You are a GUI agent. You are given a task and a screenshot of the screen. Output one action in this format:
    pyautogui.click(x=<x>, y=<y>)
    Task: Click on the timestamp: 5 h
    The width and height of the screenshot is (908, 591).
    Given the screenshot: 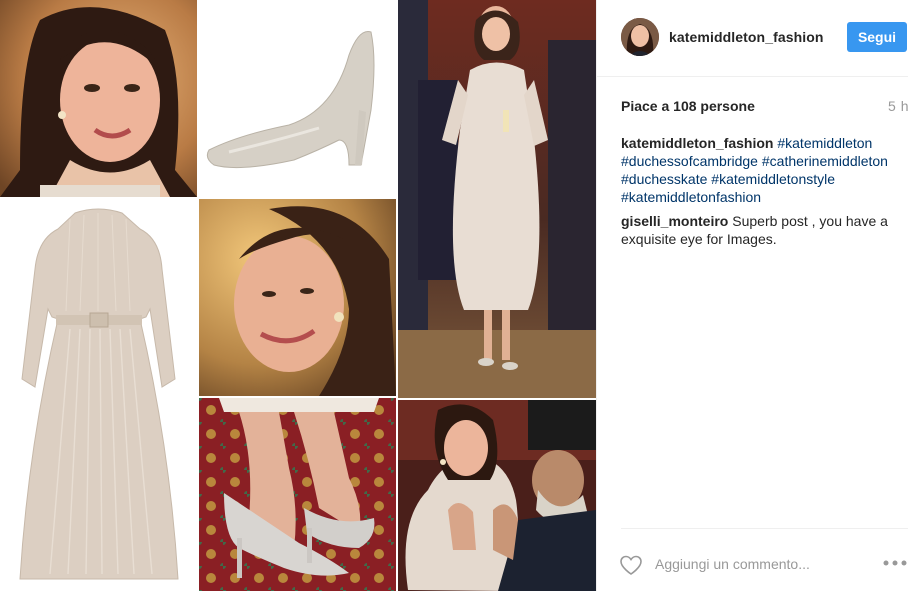 What is the action you would take?
    pyautogui.click(x=888, y=106)
    